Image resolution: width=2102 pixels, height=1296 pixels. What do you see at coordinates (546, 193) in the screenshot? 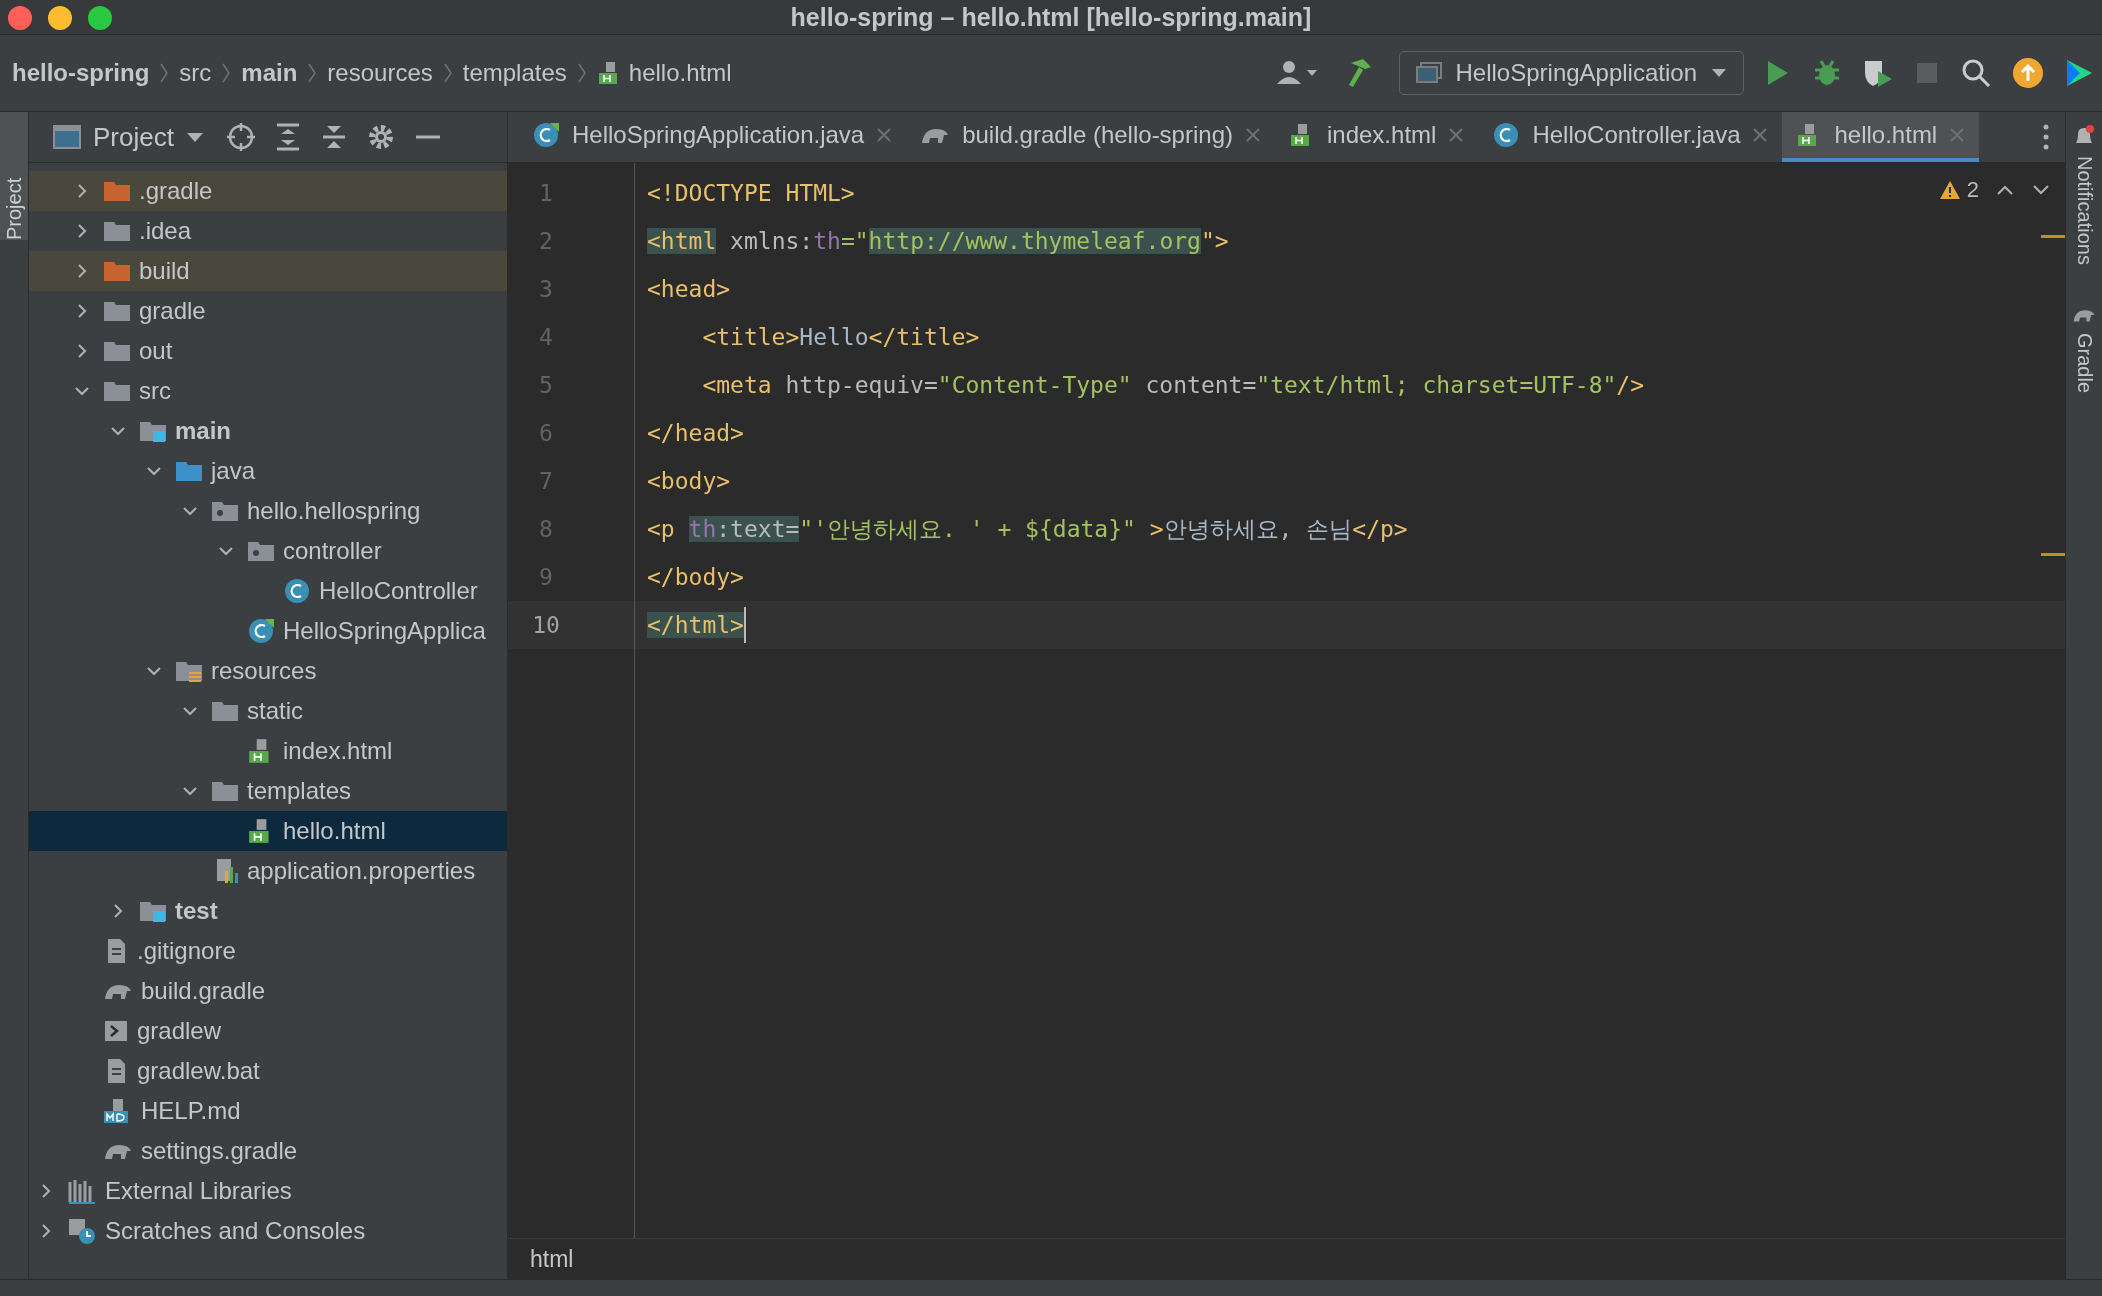
I see `line-number: 1` at bounding box center [546, 193].